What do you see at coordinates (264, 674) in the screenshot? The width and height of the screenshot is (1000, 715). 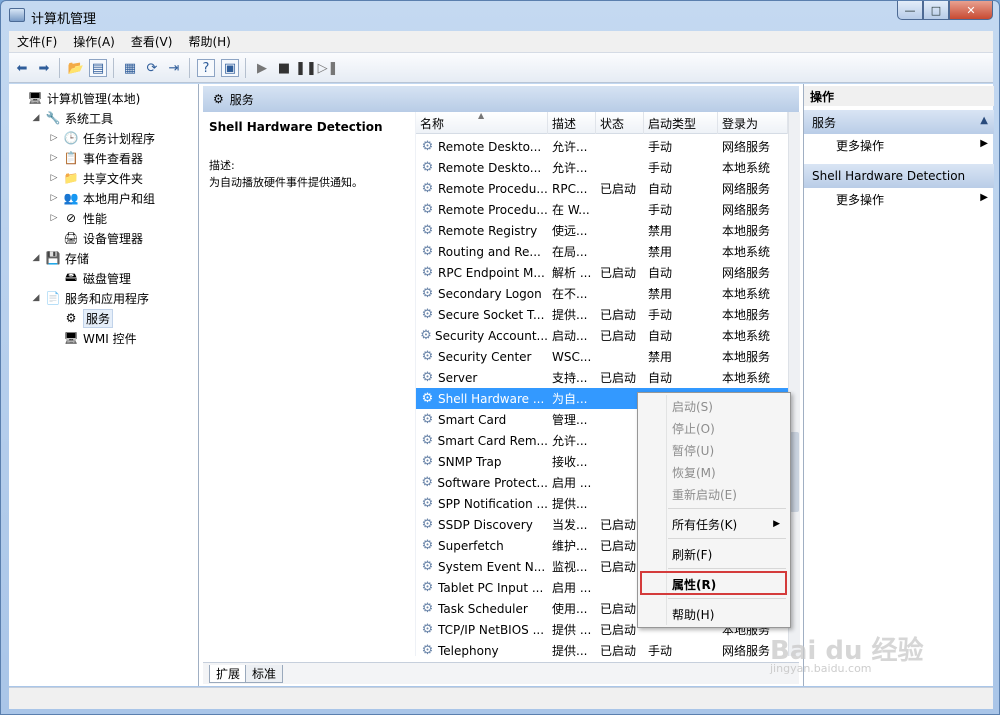 I see `tab-1: 标准` at bounding box center [264, 674].